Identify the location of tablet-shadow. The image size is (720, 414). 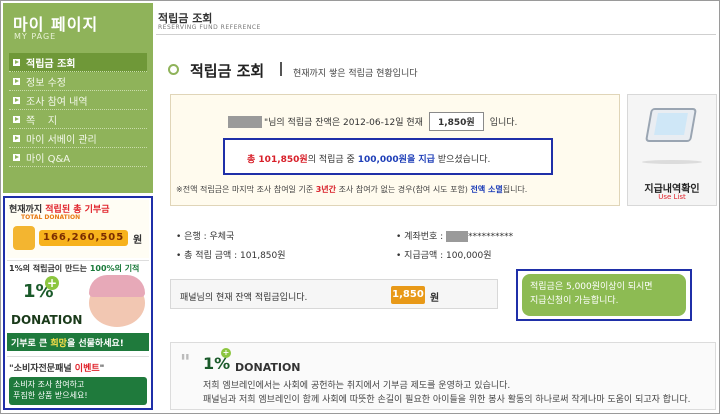
(672, 162).